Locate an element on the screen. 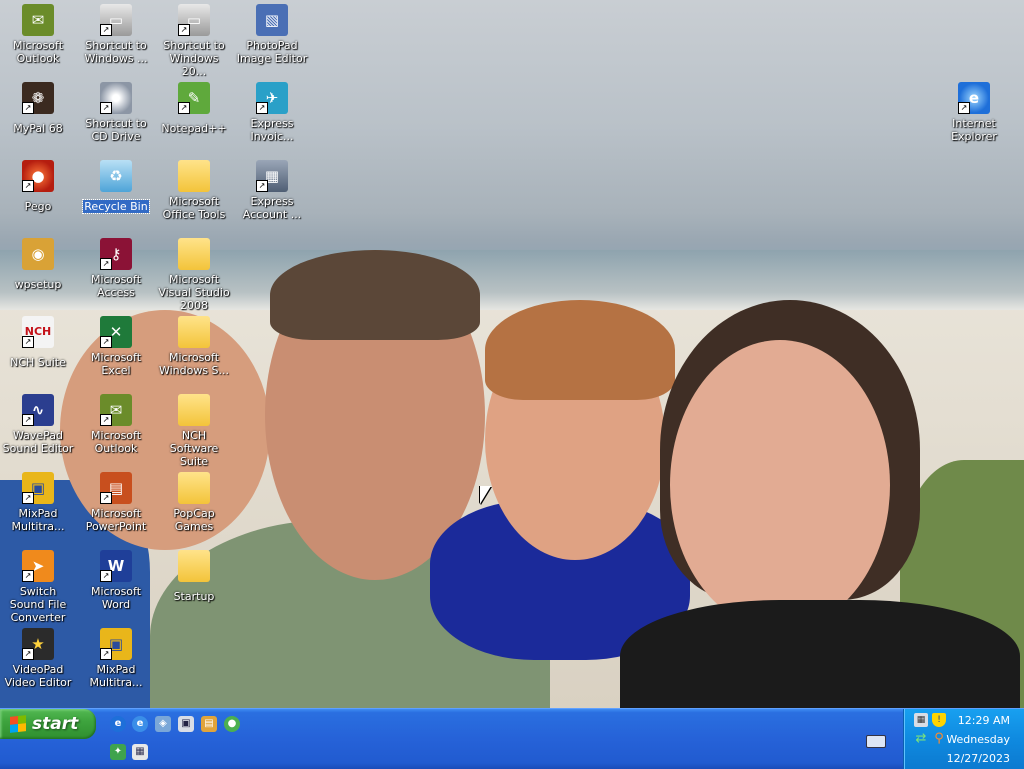  explorer-icon: ▦ is located at coordinates (140, 751).